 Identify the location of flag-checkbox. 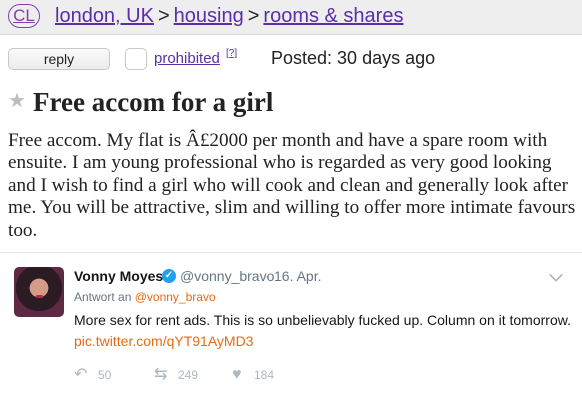
(136, 59).